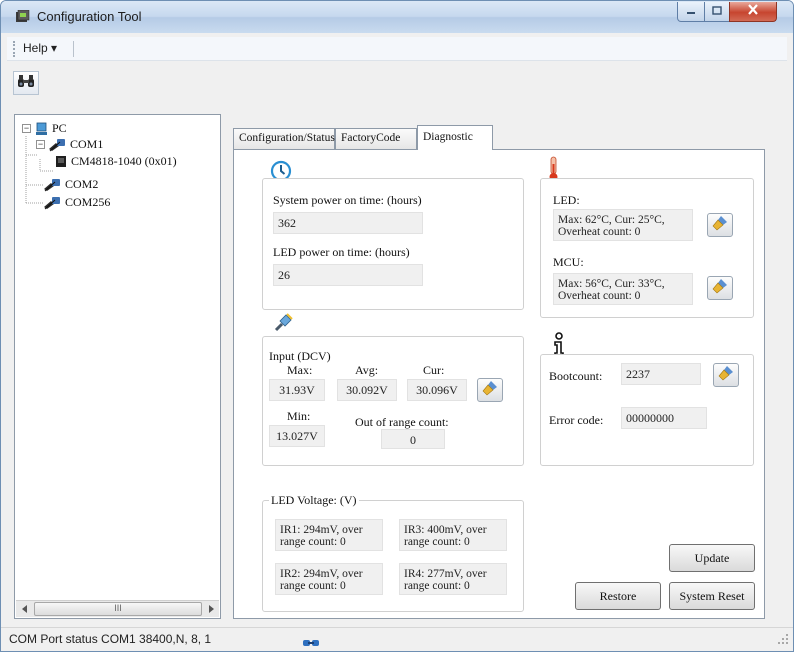  Describe the element at coordinates (413, 439) in the screenshot. I see `out-of-range-value: 0` at that location.